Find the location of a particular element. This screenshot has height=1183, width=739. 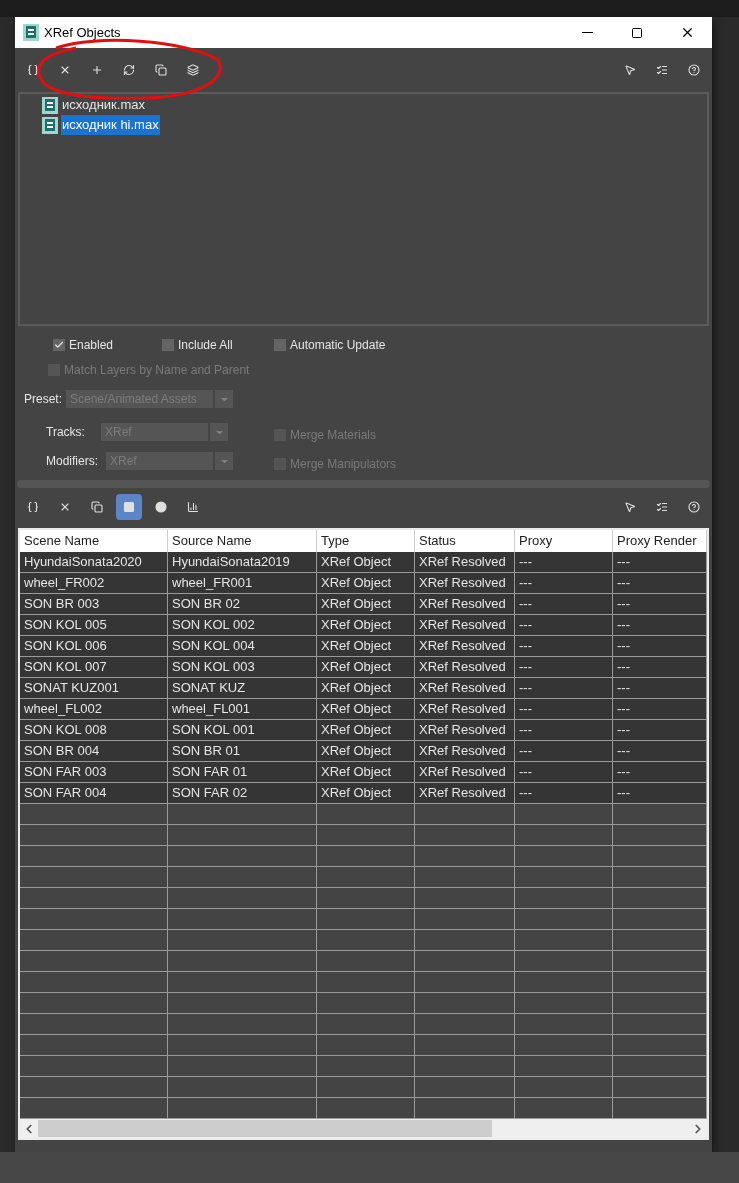

table-cell: SON FAR 003 is located at coordinates (94, 772).